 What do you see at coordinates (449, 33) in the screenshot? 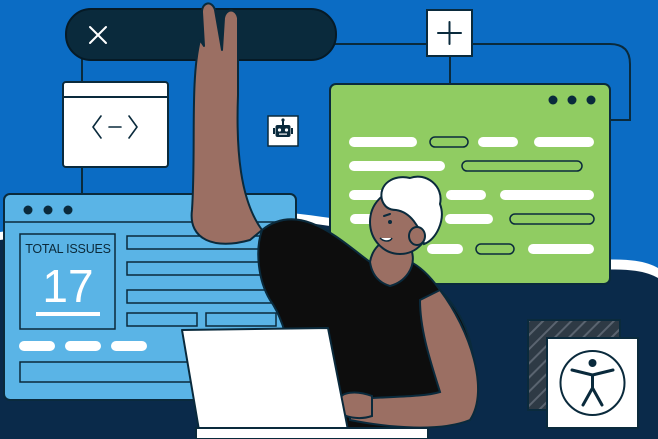
I see `add-button` at bounding box center [449, 33].